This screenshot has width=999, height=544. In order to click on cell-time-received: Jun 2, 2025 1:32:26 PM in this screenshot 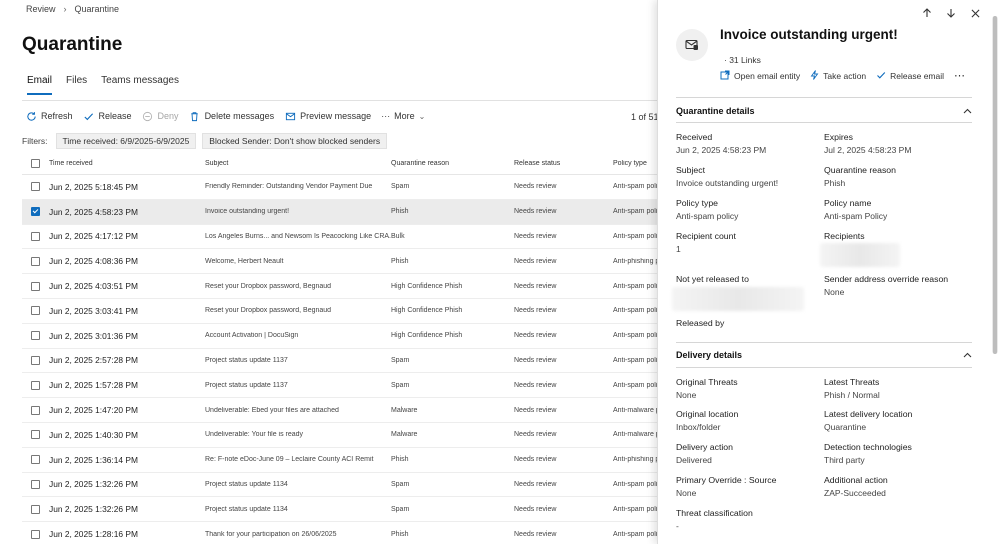, I will do `click(93, 484)`.